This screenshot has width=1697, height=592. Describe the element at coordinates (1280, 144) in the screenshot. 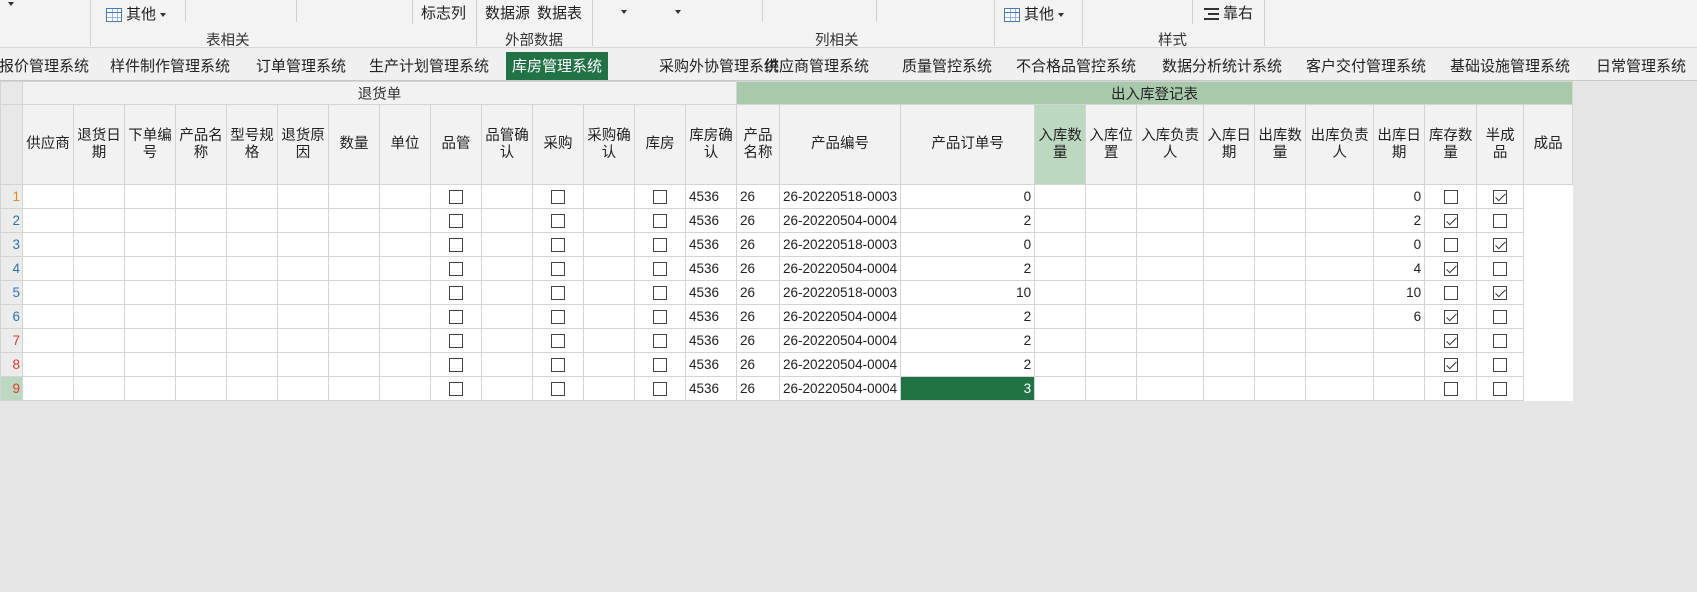

I see `column-header: 出库数量` at that location.